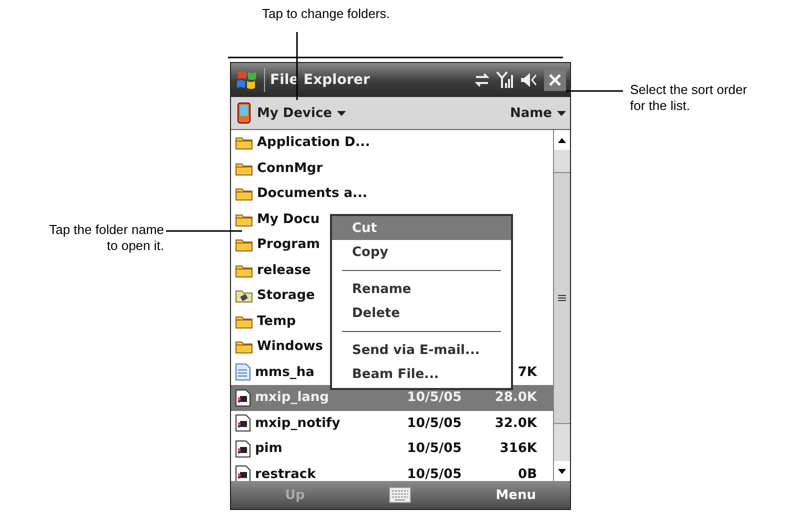  I want to click on file-name: restrack, so click(285, 473).